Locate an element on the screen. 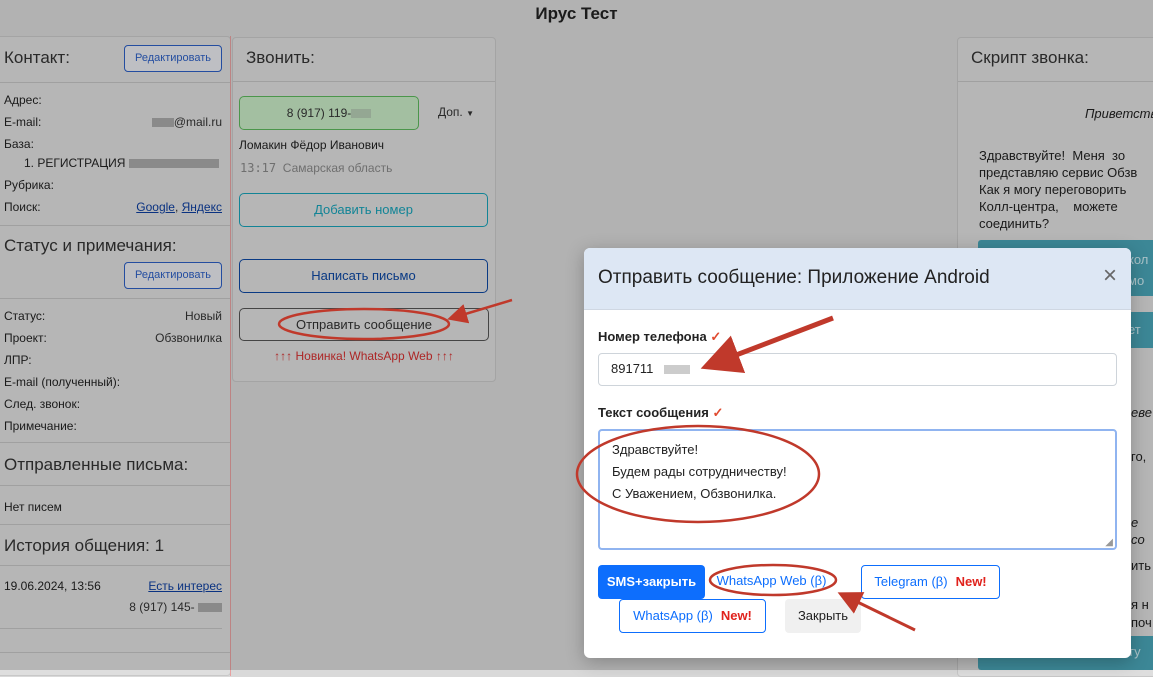  whatsapp-button: WhatsApp (β) New! is located at coordinates (692, 616).